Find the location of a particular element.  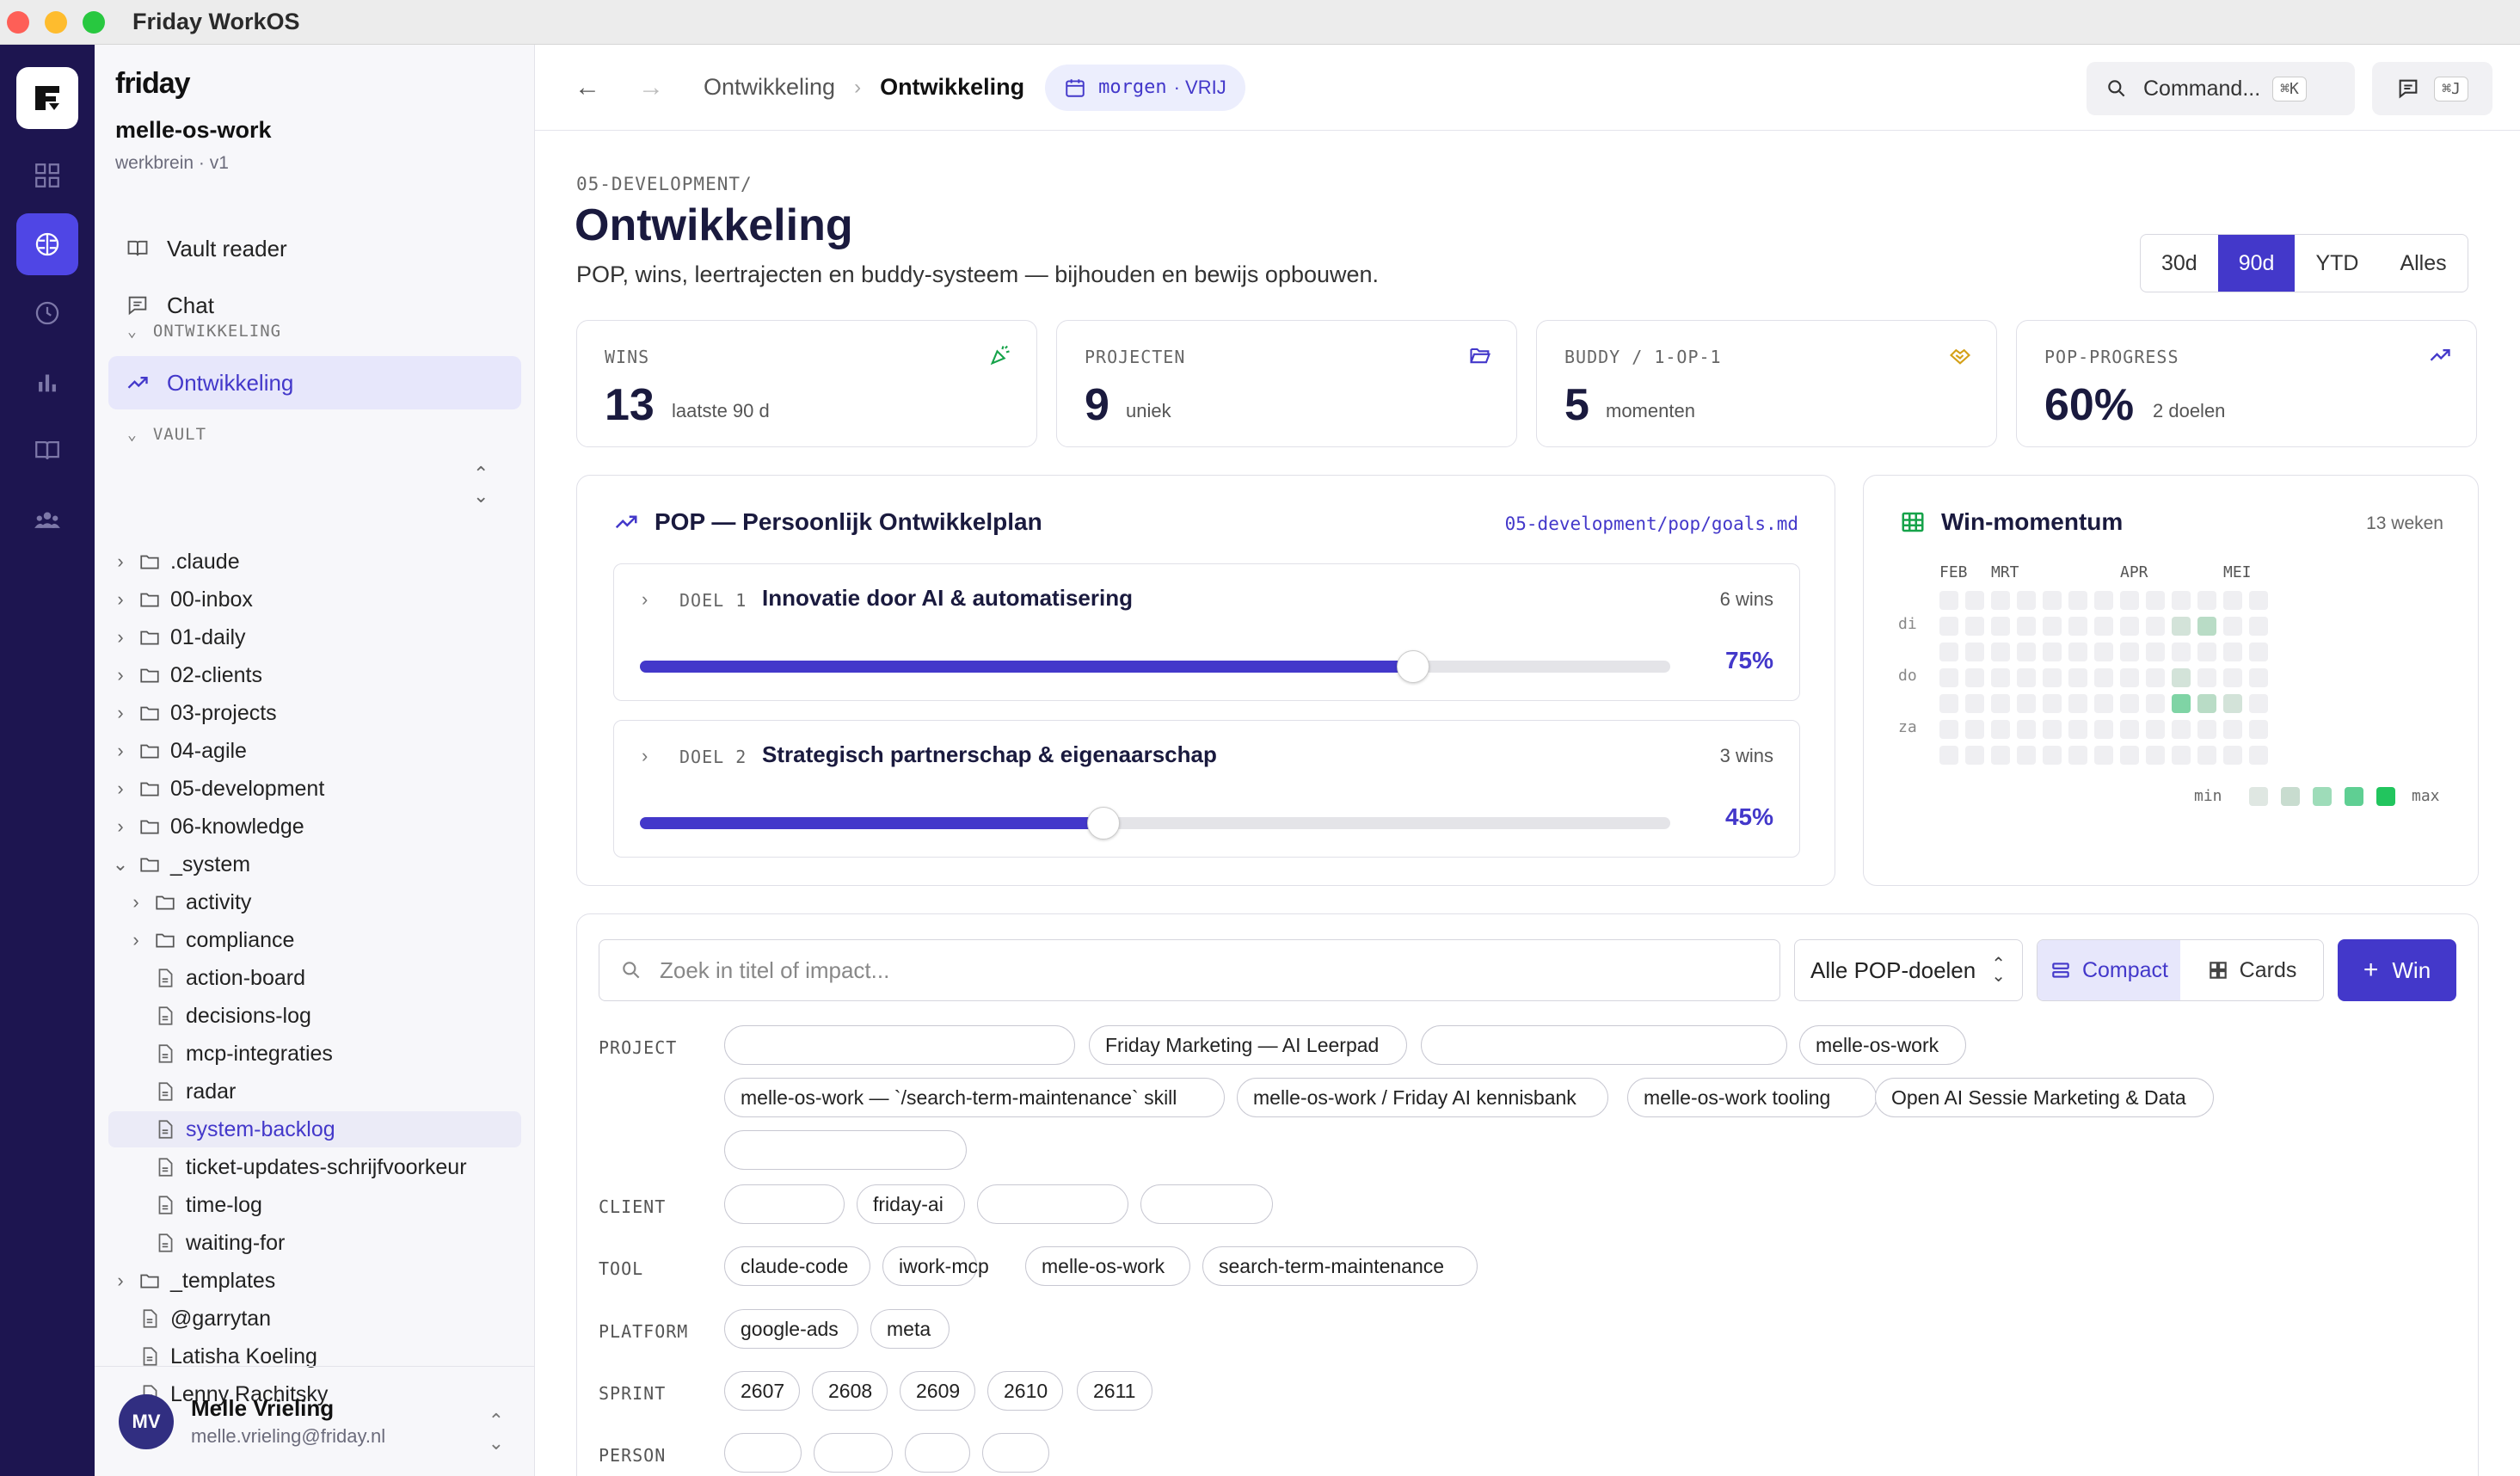

date-pill: morgen · VRIJ is located at coordinates (1145, 87).